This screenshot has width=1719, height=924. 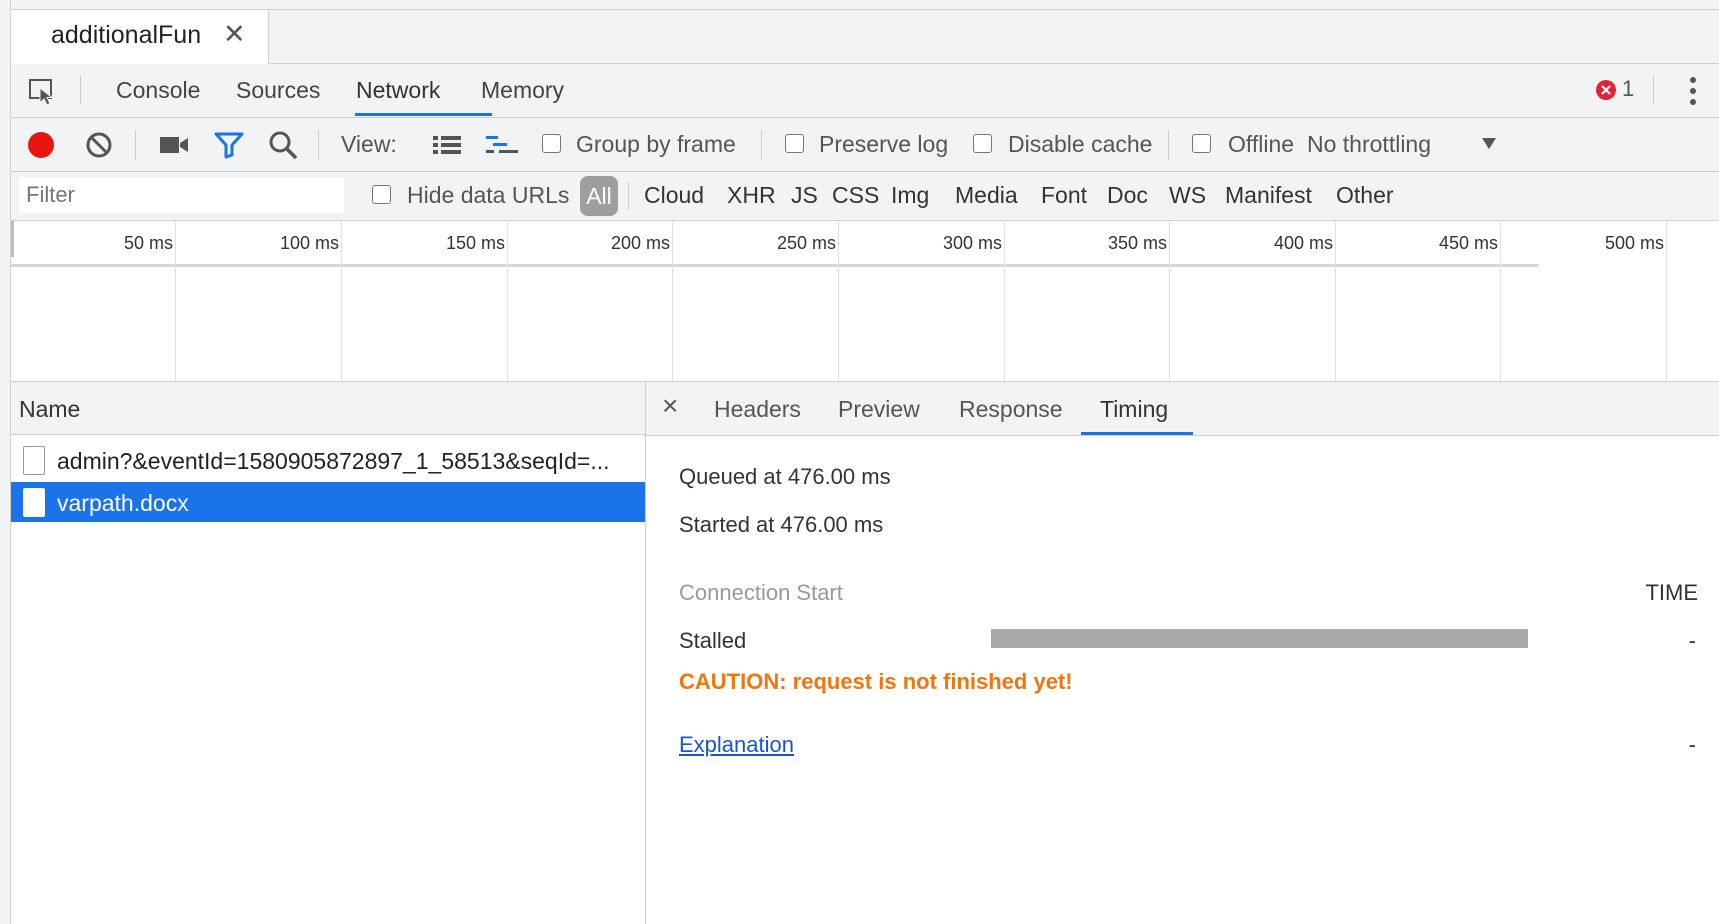 What do you see at coordinates (41, 145) in the screenshot?
I see `record-icon` at bounding box center [41, 145].